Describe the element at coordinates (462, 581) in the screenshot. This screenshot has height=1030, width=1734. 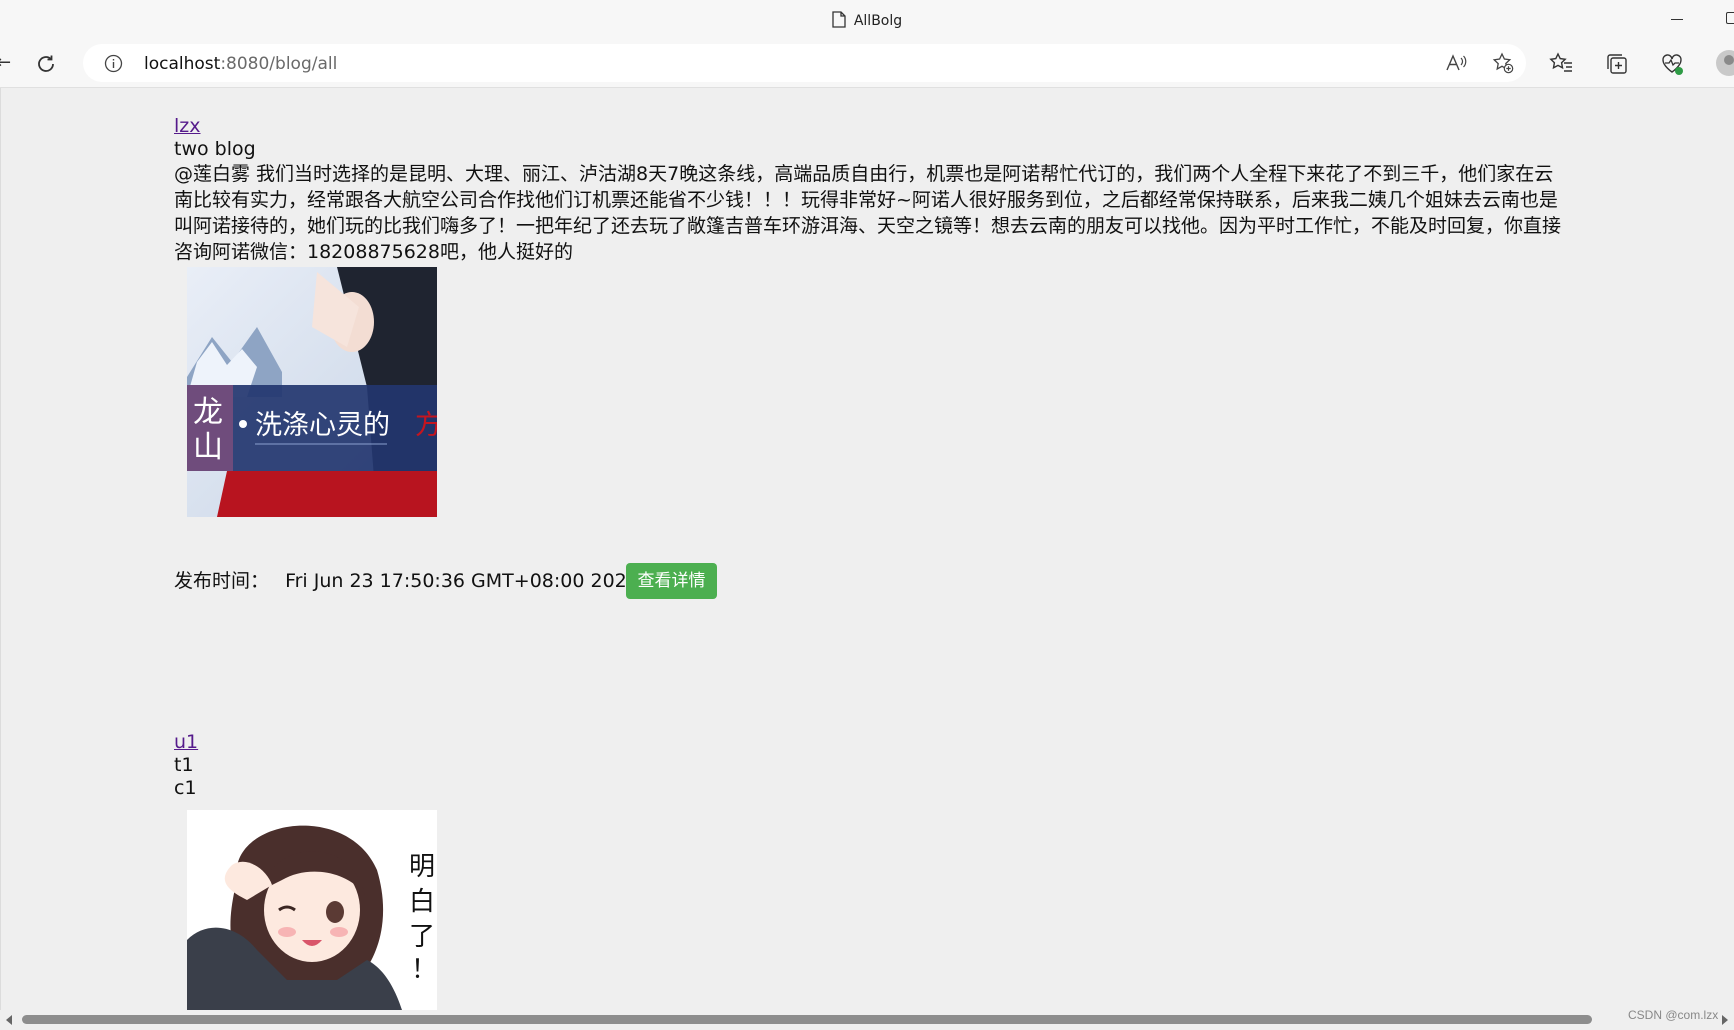
I see `publish-time: Fri Jun 23 17:50:36 GMT+08:00 2023` at that location.